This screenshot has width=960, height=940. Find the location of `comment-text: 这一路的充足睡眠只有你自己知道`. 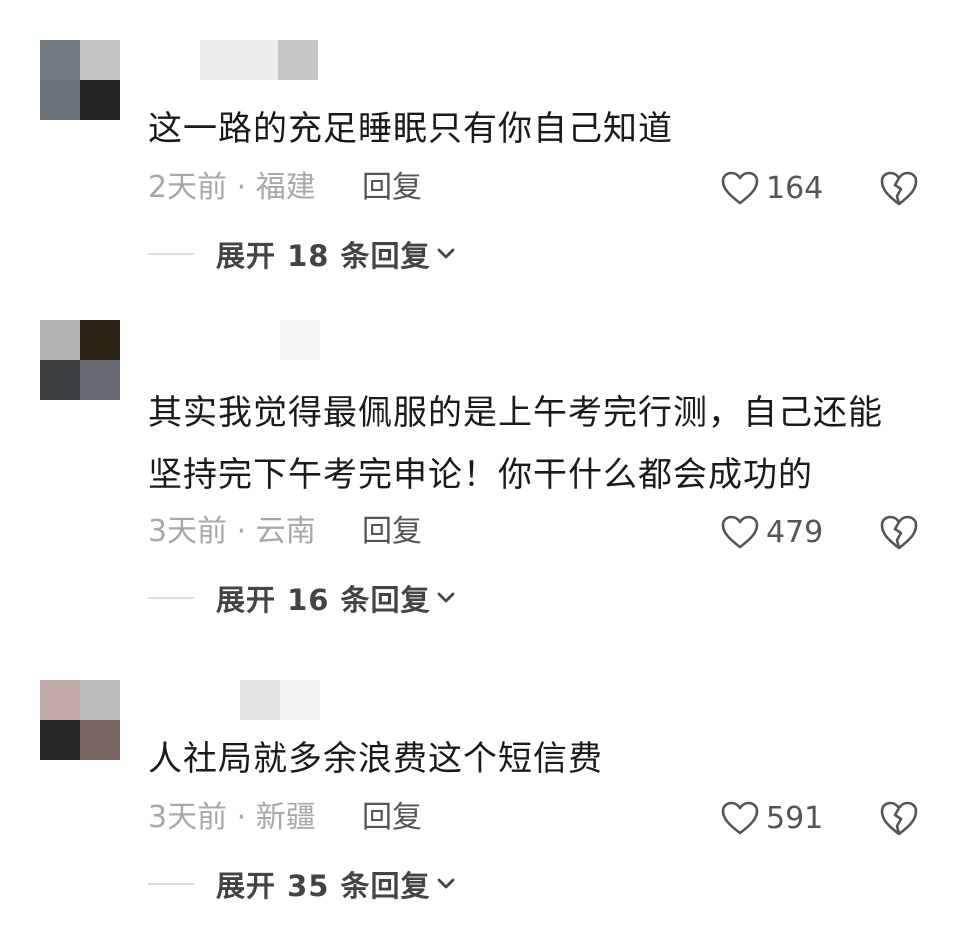

comment-text: 这一路的充足睡眠只有你自己知道 is located at coordinates (410, 129).